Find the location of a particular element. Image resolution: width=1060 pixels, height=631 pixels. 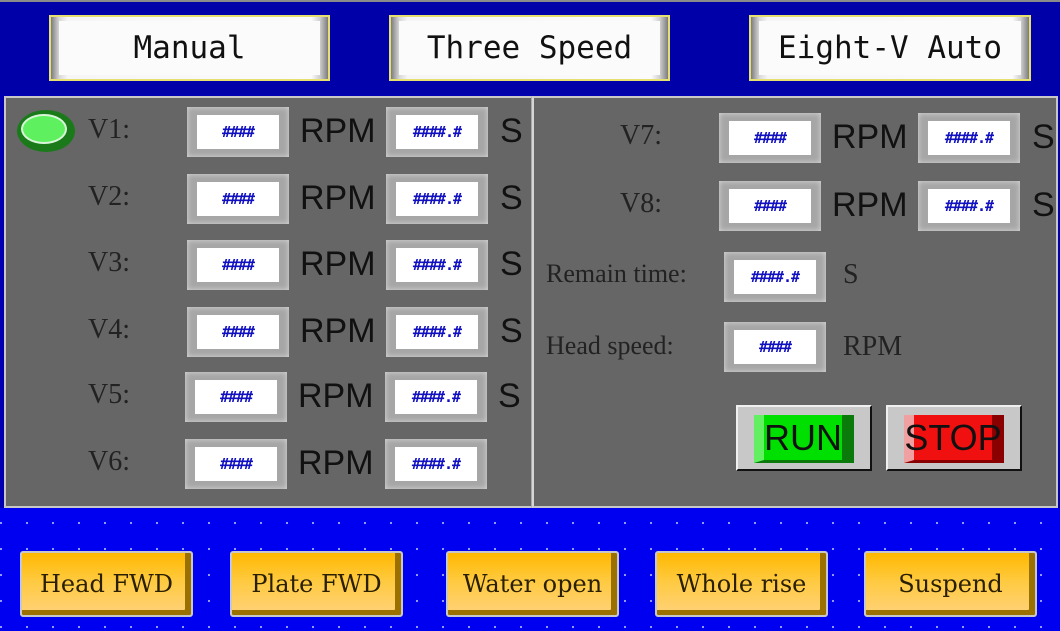

tab-three-speed: Three Speed is located at coordinates (529, 48).